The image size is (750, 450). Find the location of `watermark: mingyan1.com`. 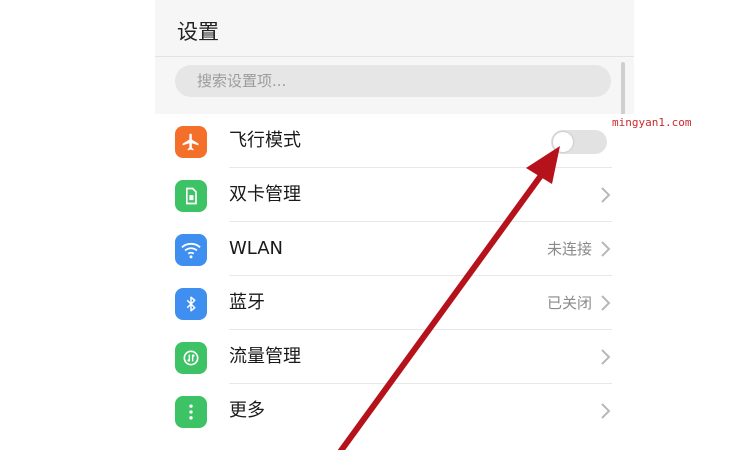

watermark: mingyan1.com is located at coordinates (652, 122).